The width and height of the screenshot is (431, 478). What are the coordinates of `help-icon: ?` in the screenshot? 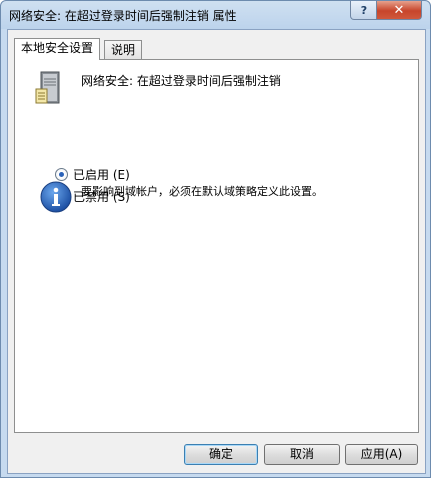 It's located at (364, 10).